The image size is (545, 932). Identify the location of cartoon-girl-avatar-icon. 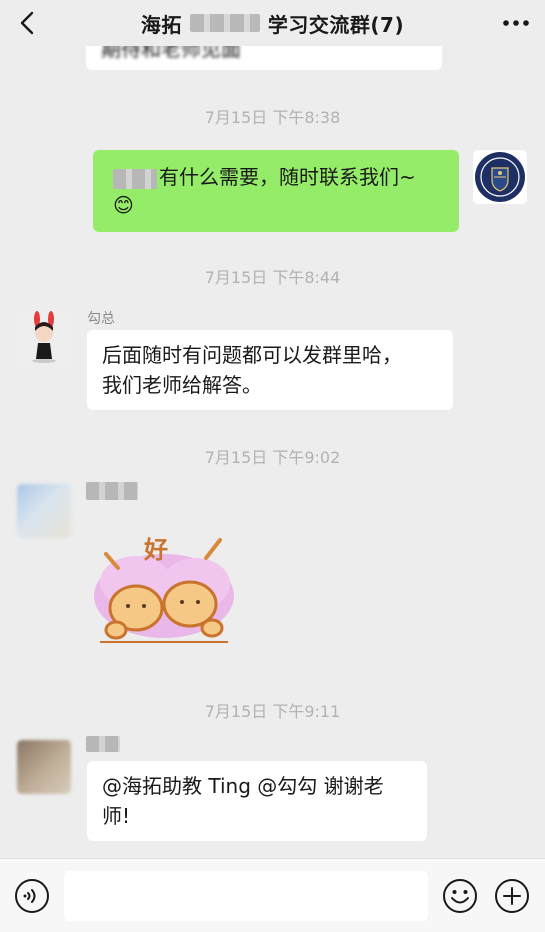
(44, 338).